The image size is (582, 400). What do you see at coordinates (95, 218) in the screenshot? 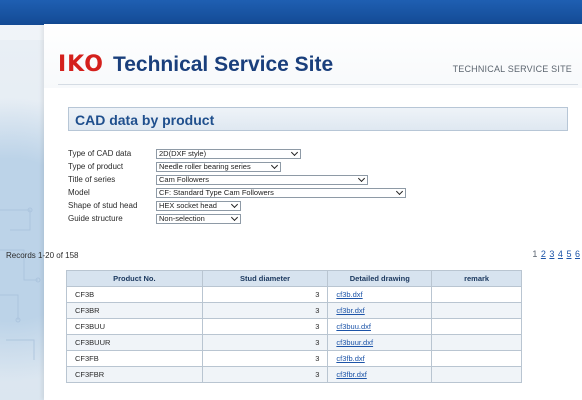
I see `field-label: Guide structure` at bounding box center [95, 218].